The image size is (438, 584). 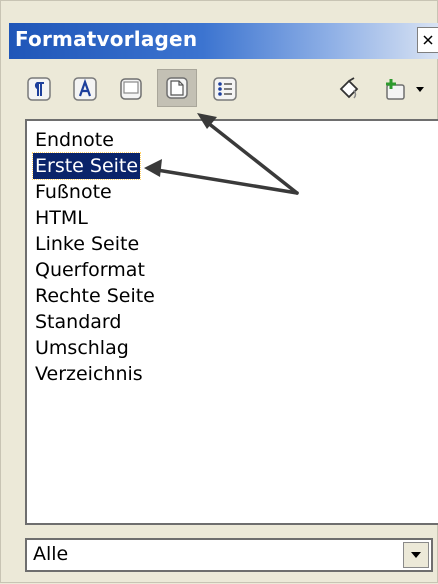 I want to click on fill-format-mode-button, so click(x=349, y=89).